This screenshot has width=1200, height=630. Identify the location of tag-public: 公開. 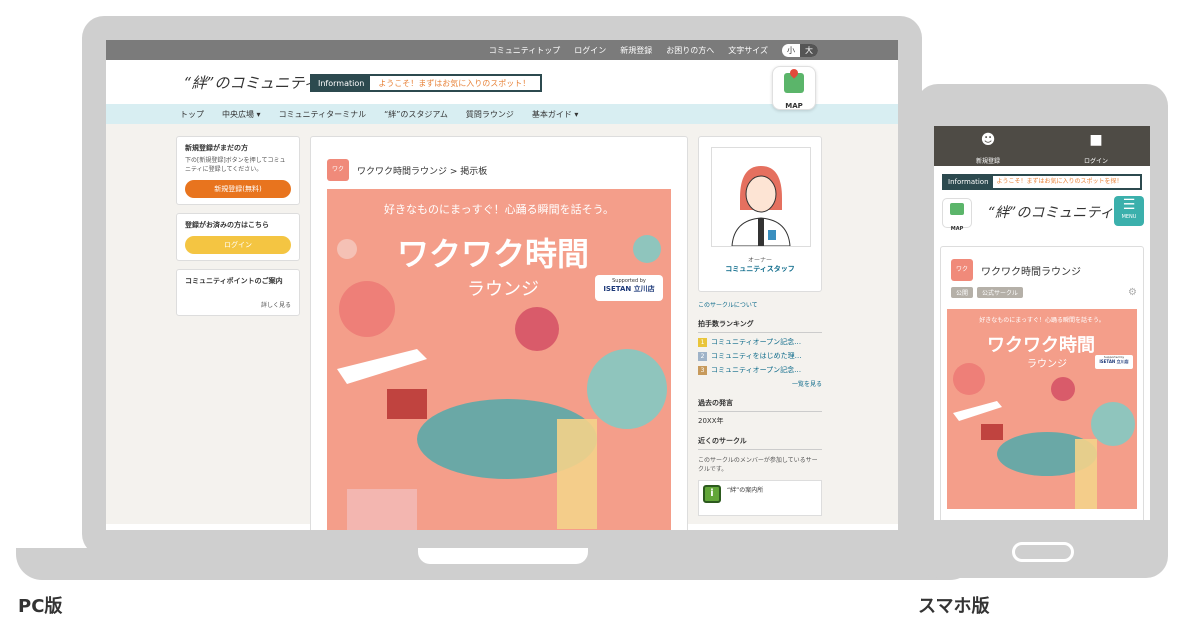
(962, 292).